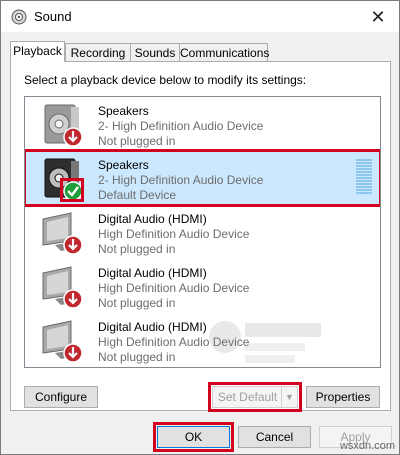 The height and width of the screenshot is (455, 400). Describe the element at coordinates (378, 17) in the screenshot. I see `close-button: ✕` at that location.